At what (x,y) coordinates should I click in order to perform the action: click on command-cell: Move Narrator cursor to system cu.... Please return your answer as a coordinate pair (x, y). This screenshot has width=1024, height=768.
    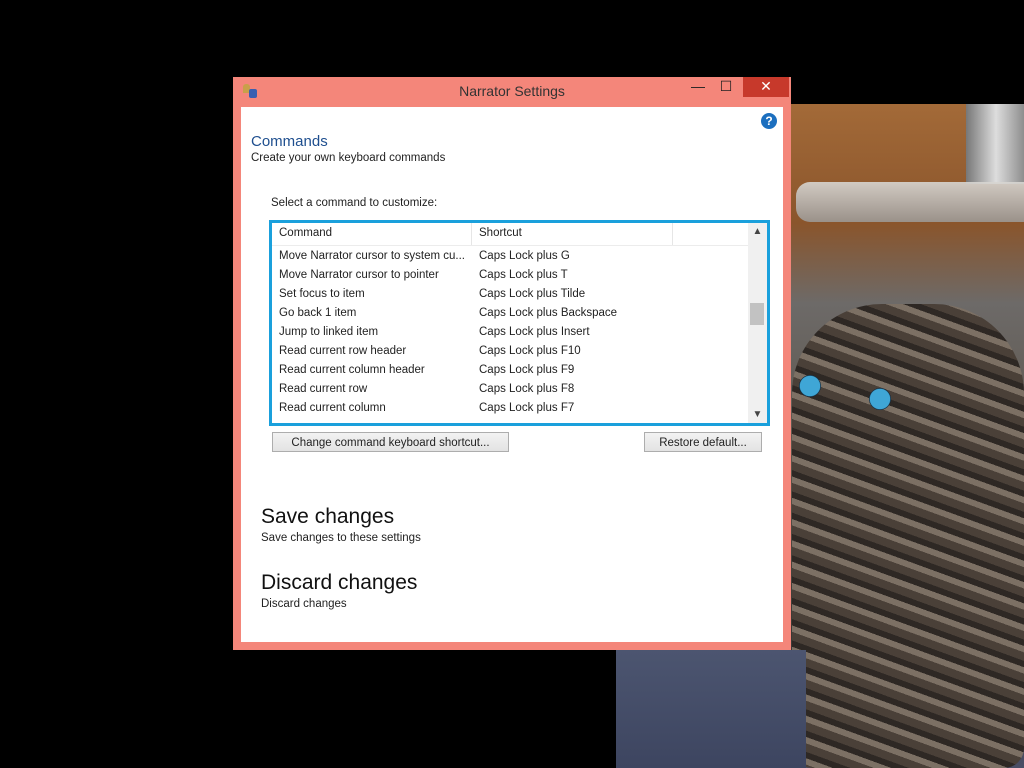
    Looking at the image, I should click on (372, 256).